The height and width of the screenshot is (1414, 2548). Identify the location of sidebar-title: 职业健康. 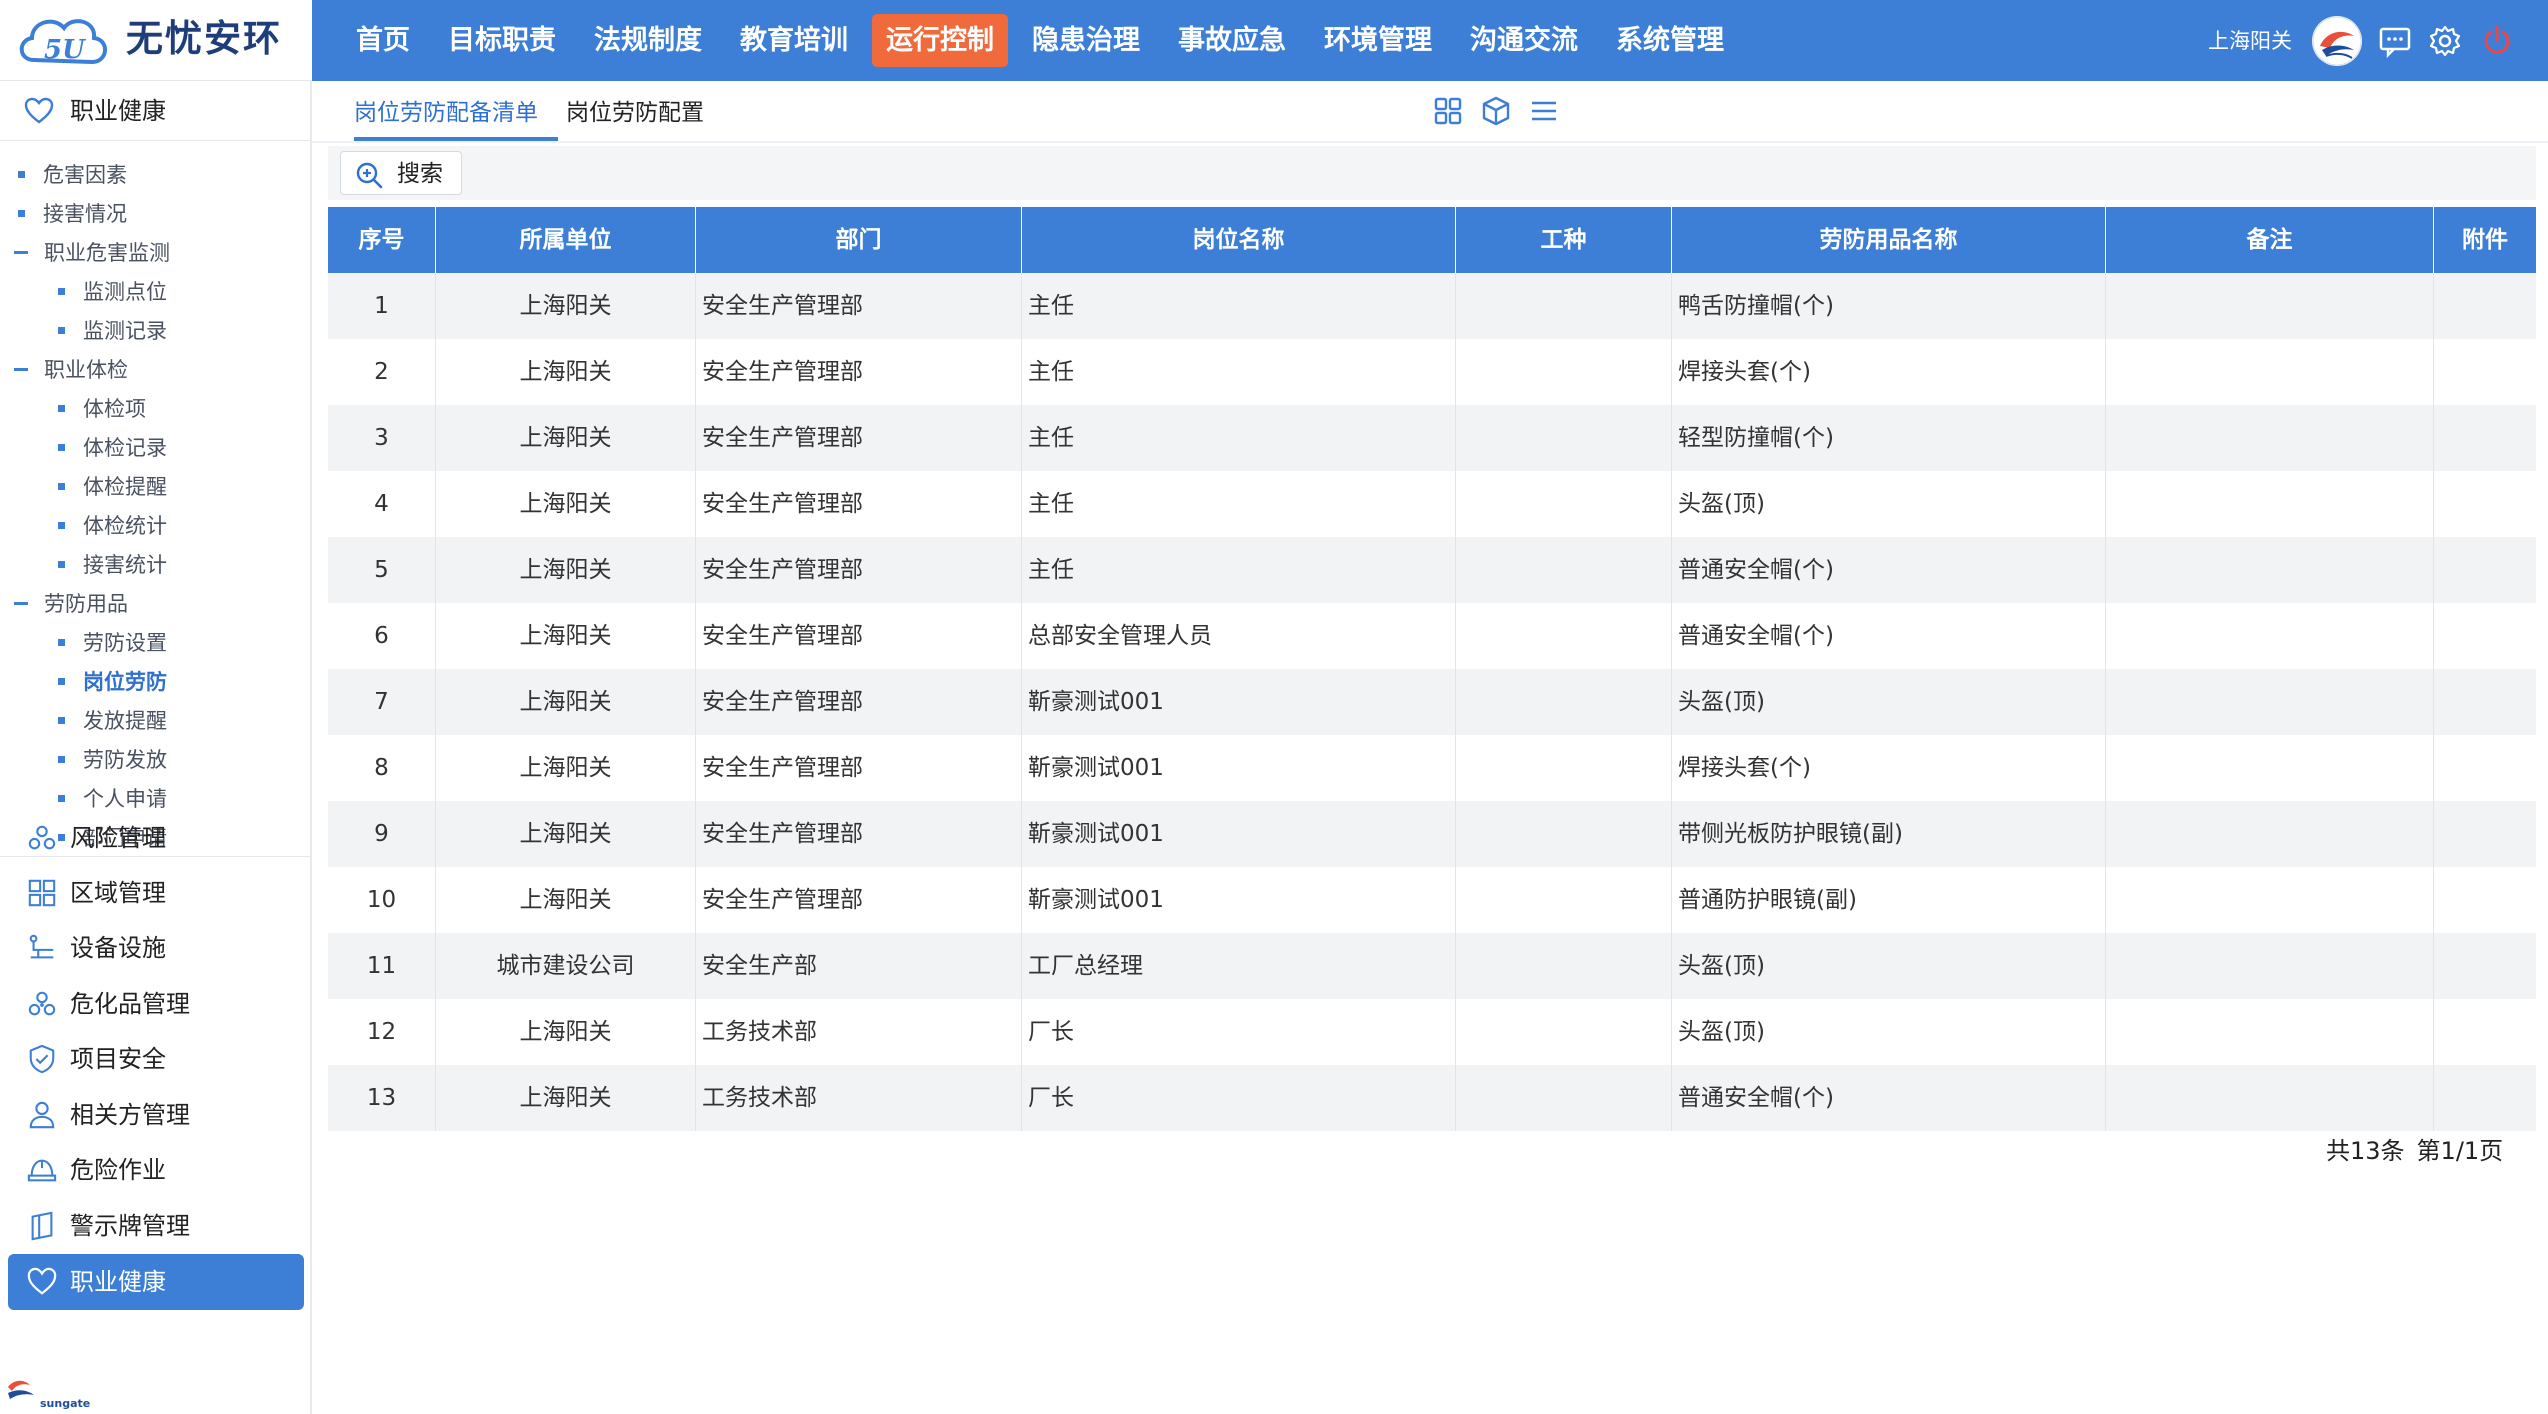
(118, 111).